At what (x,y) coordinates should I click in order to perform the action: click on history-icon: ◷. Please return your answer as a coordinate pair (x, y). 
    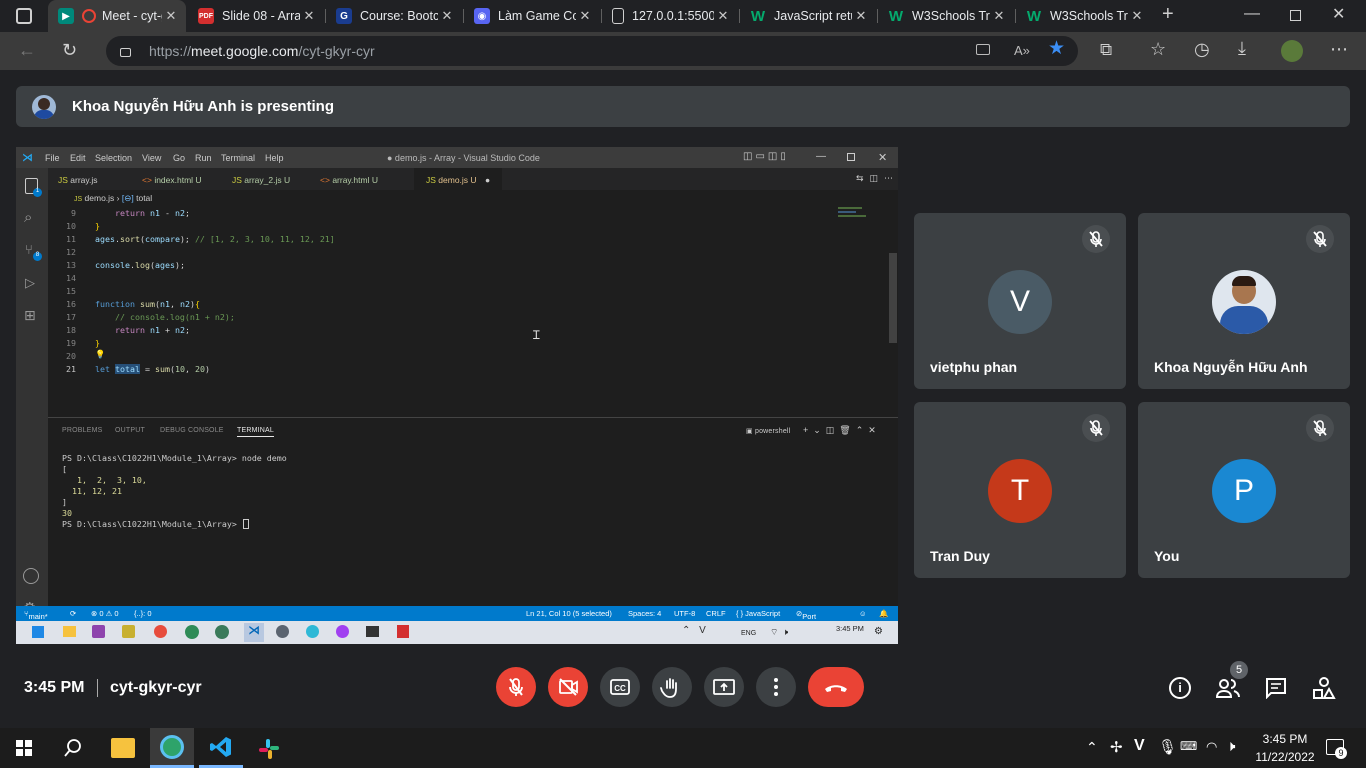
    Looking at the image, I should click on (1202, 49).